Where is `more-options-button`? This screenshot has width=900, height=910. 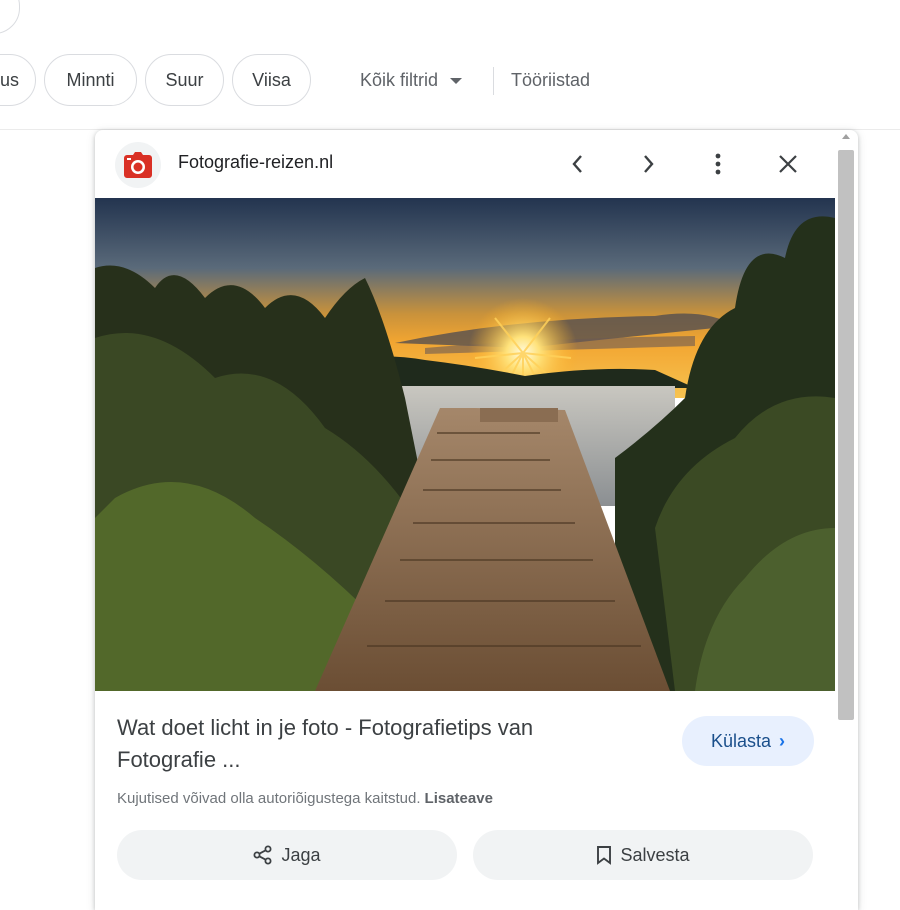 more-options-button is located at coordinates (718, 164).